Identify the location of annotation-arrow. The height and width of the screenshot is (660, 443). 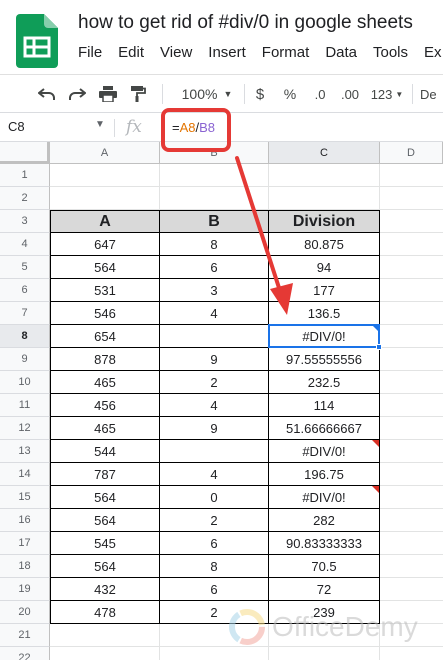
(264, 235).